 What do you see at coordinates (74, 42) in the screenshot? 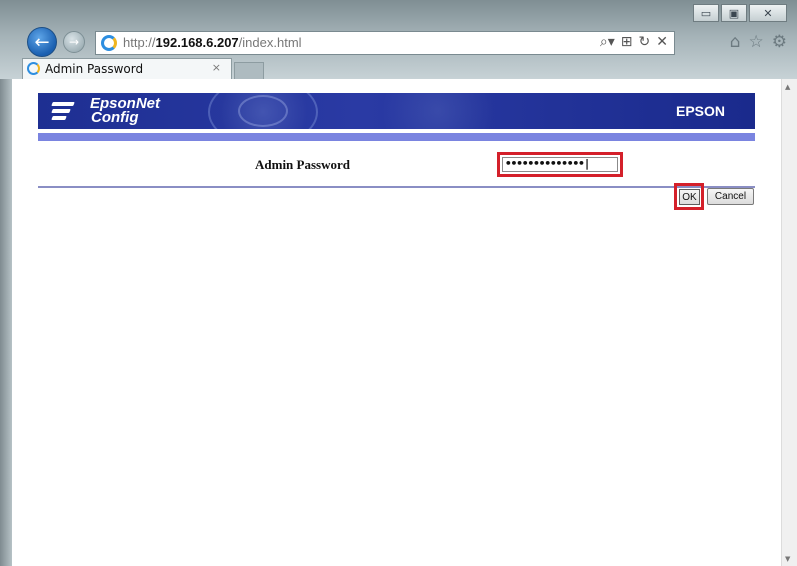
I see `forward-button: →` at bounding box center [74, 42].